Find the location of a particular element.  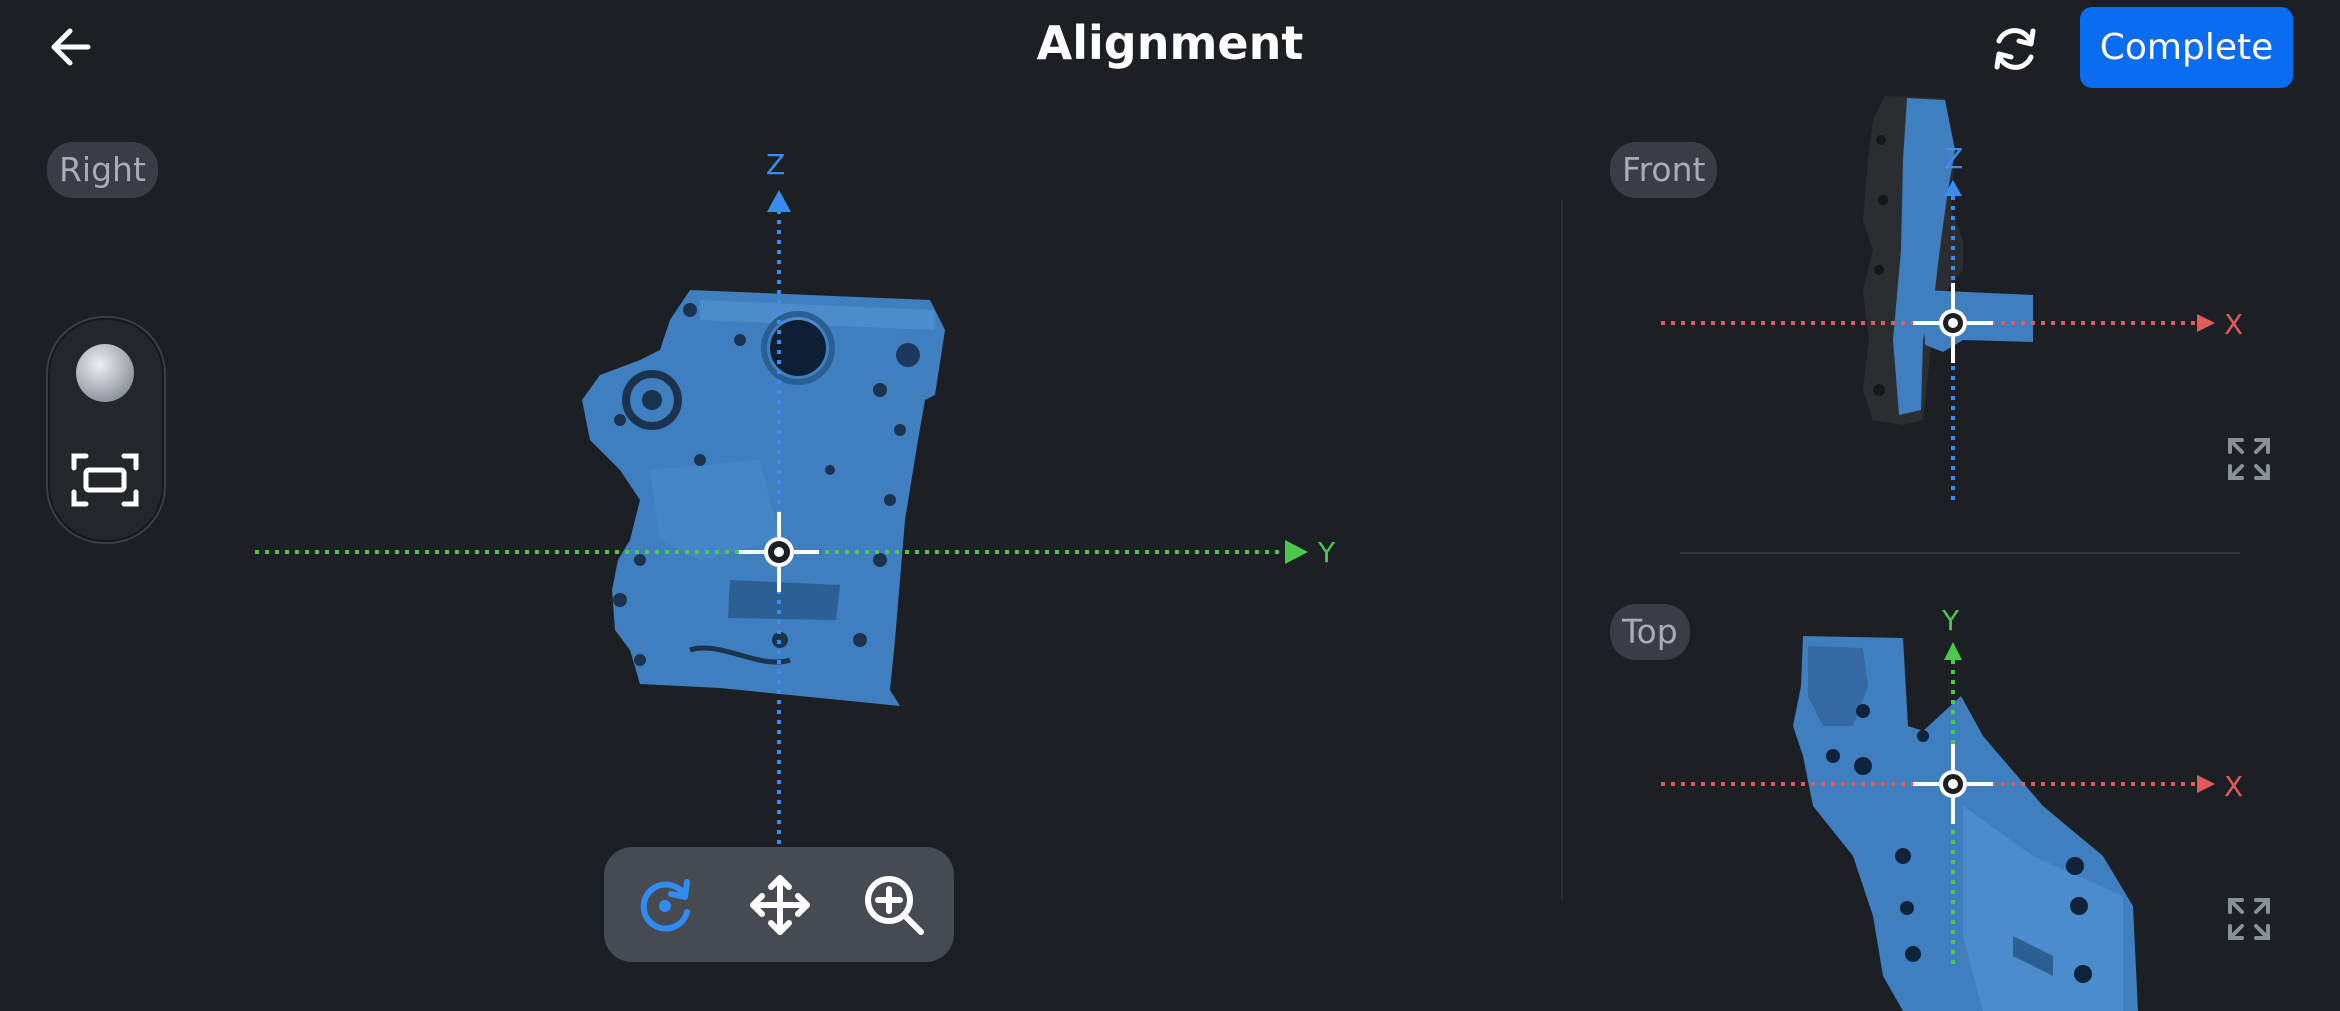

engine-cover-model-right is located at coordinates (763, 498).